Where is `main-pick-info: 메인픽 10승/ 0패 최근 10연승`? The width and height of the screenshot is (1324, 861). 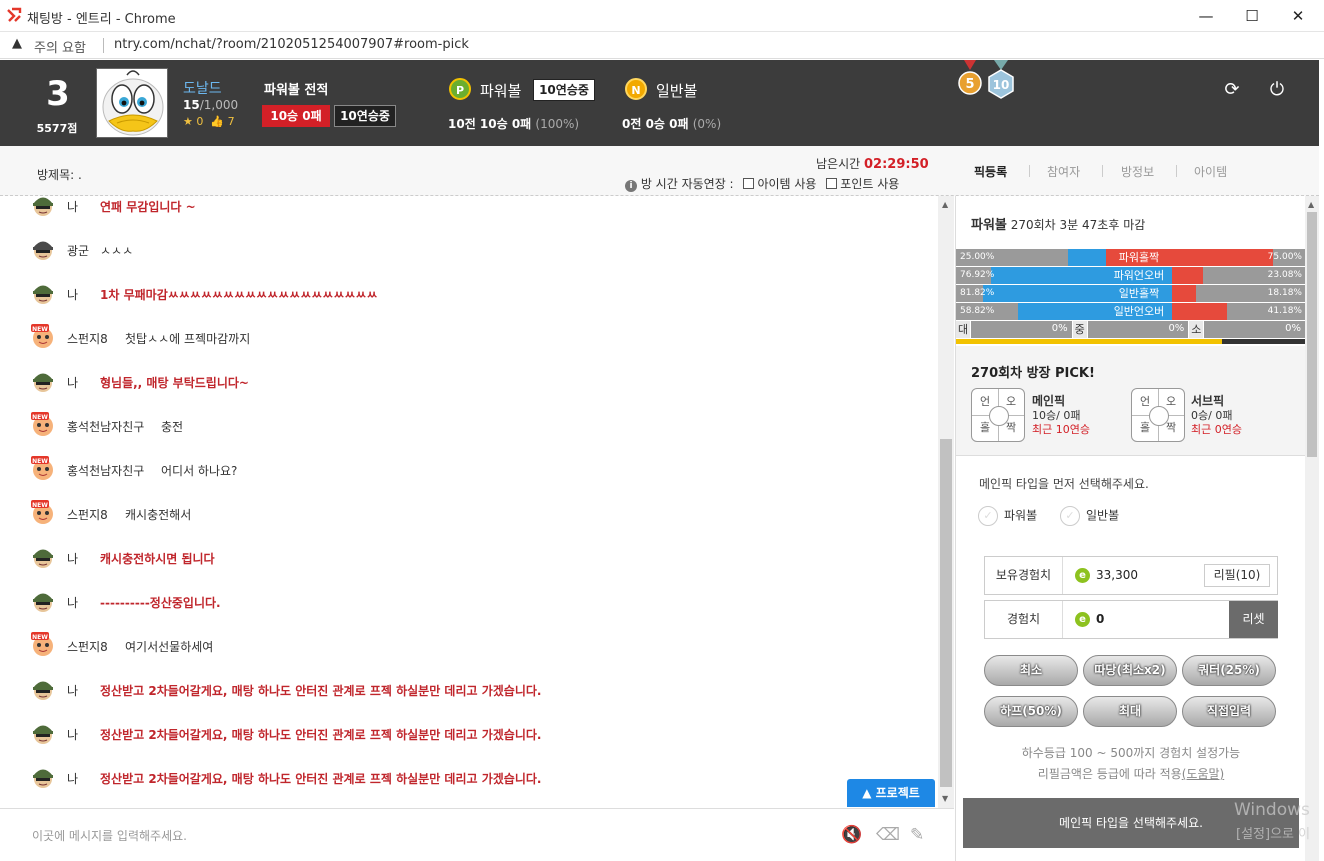
main-pick-info: 메인픽 10승/ 0패 최근 10연승 is located at coordinates (1061, 415).